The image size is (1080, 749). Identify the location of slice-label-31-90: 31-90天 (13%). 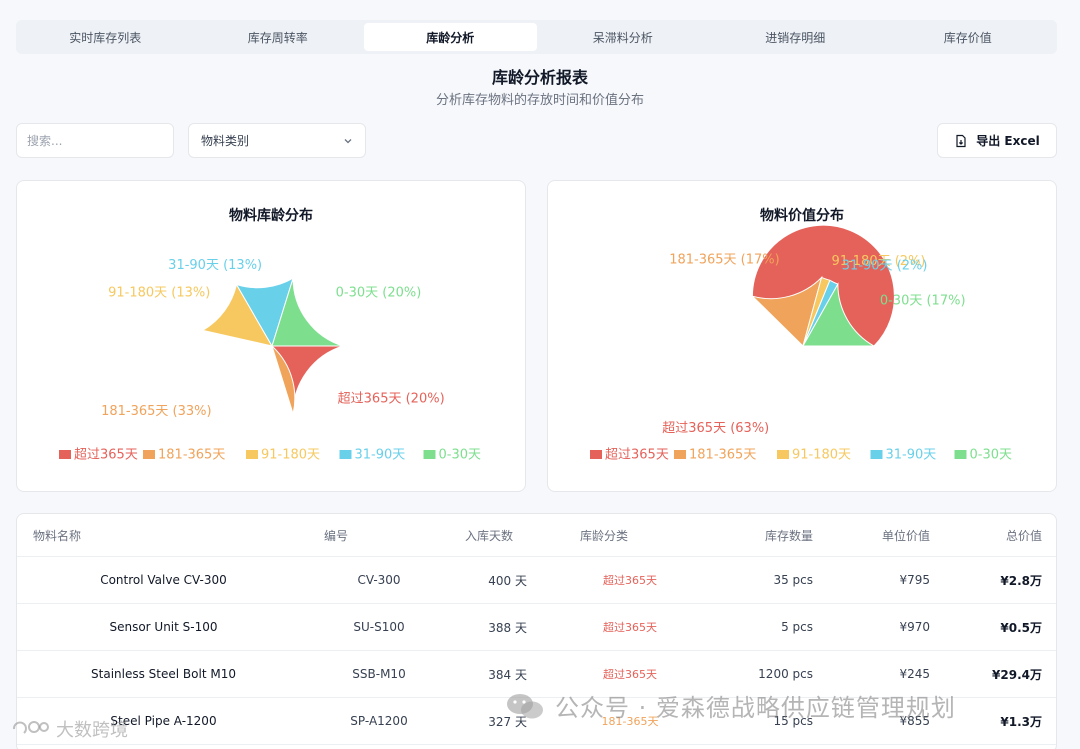
(215, 265).